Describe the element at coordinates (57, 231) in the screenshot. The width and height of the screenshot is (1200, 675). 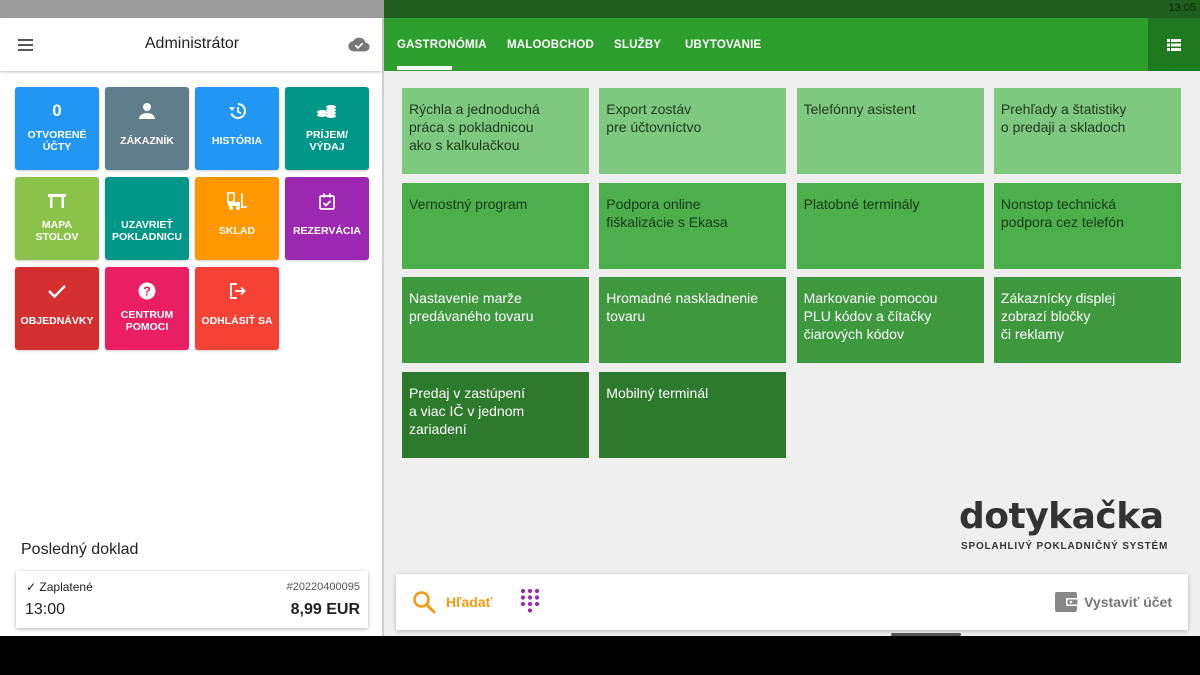
I see `tile-label: MAPA STOLOV` at that location.